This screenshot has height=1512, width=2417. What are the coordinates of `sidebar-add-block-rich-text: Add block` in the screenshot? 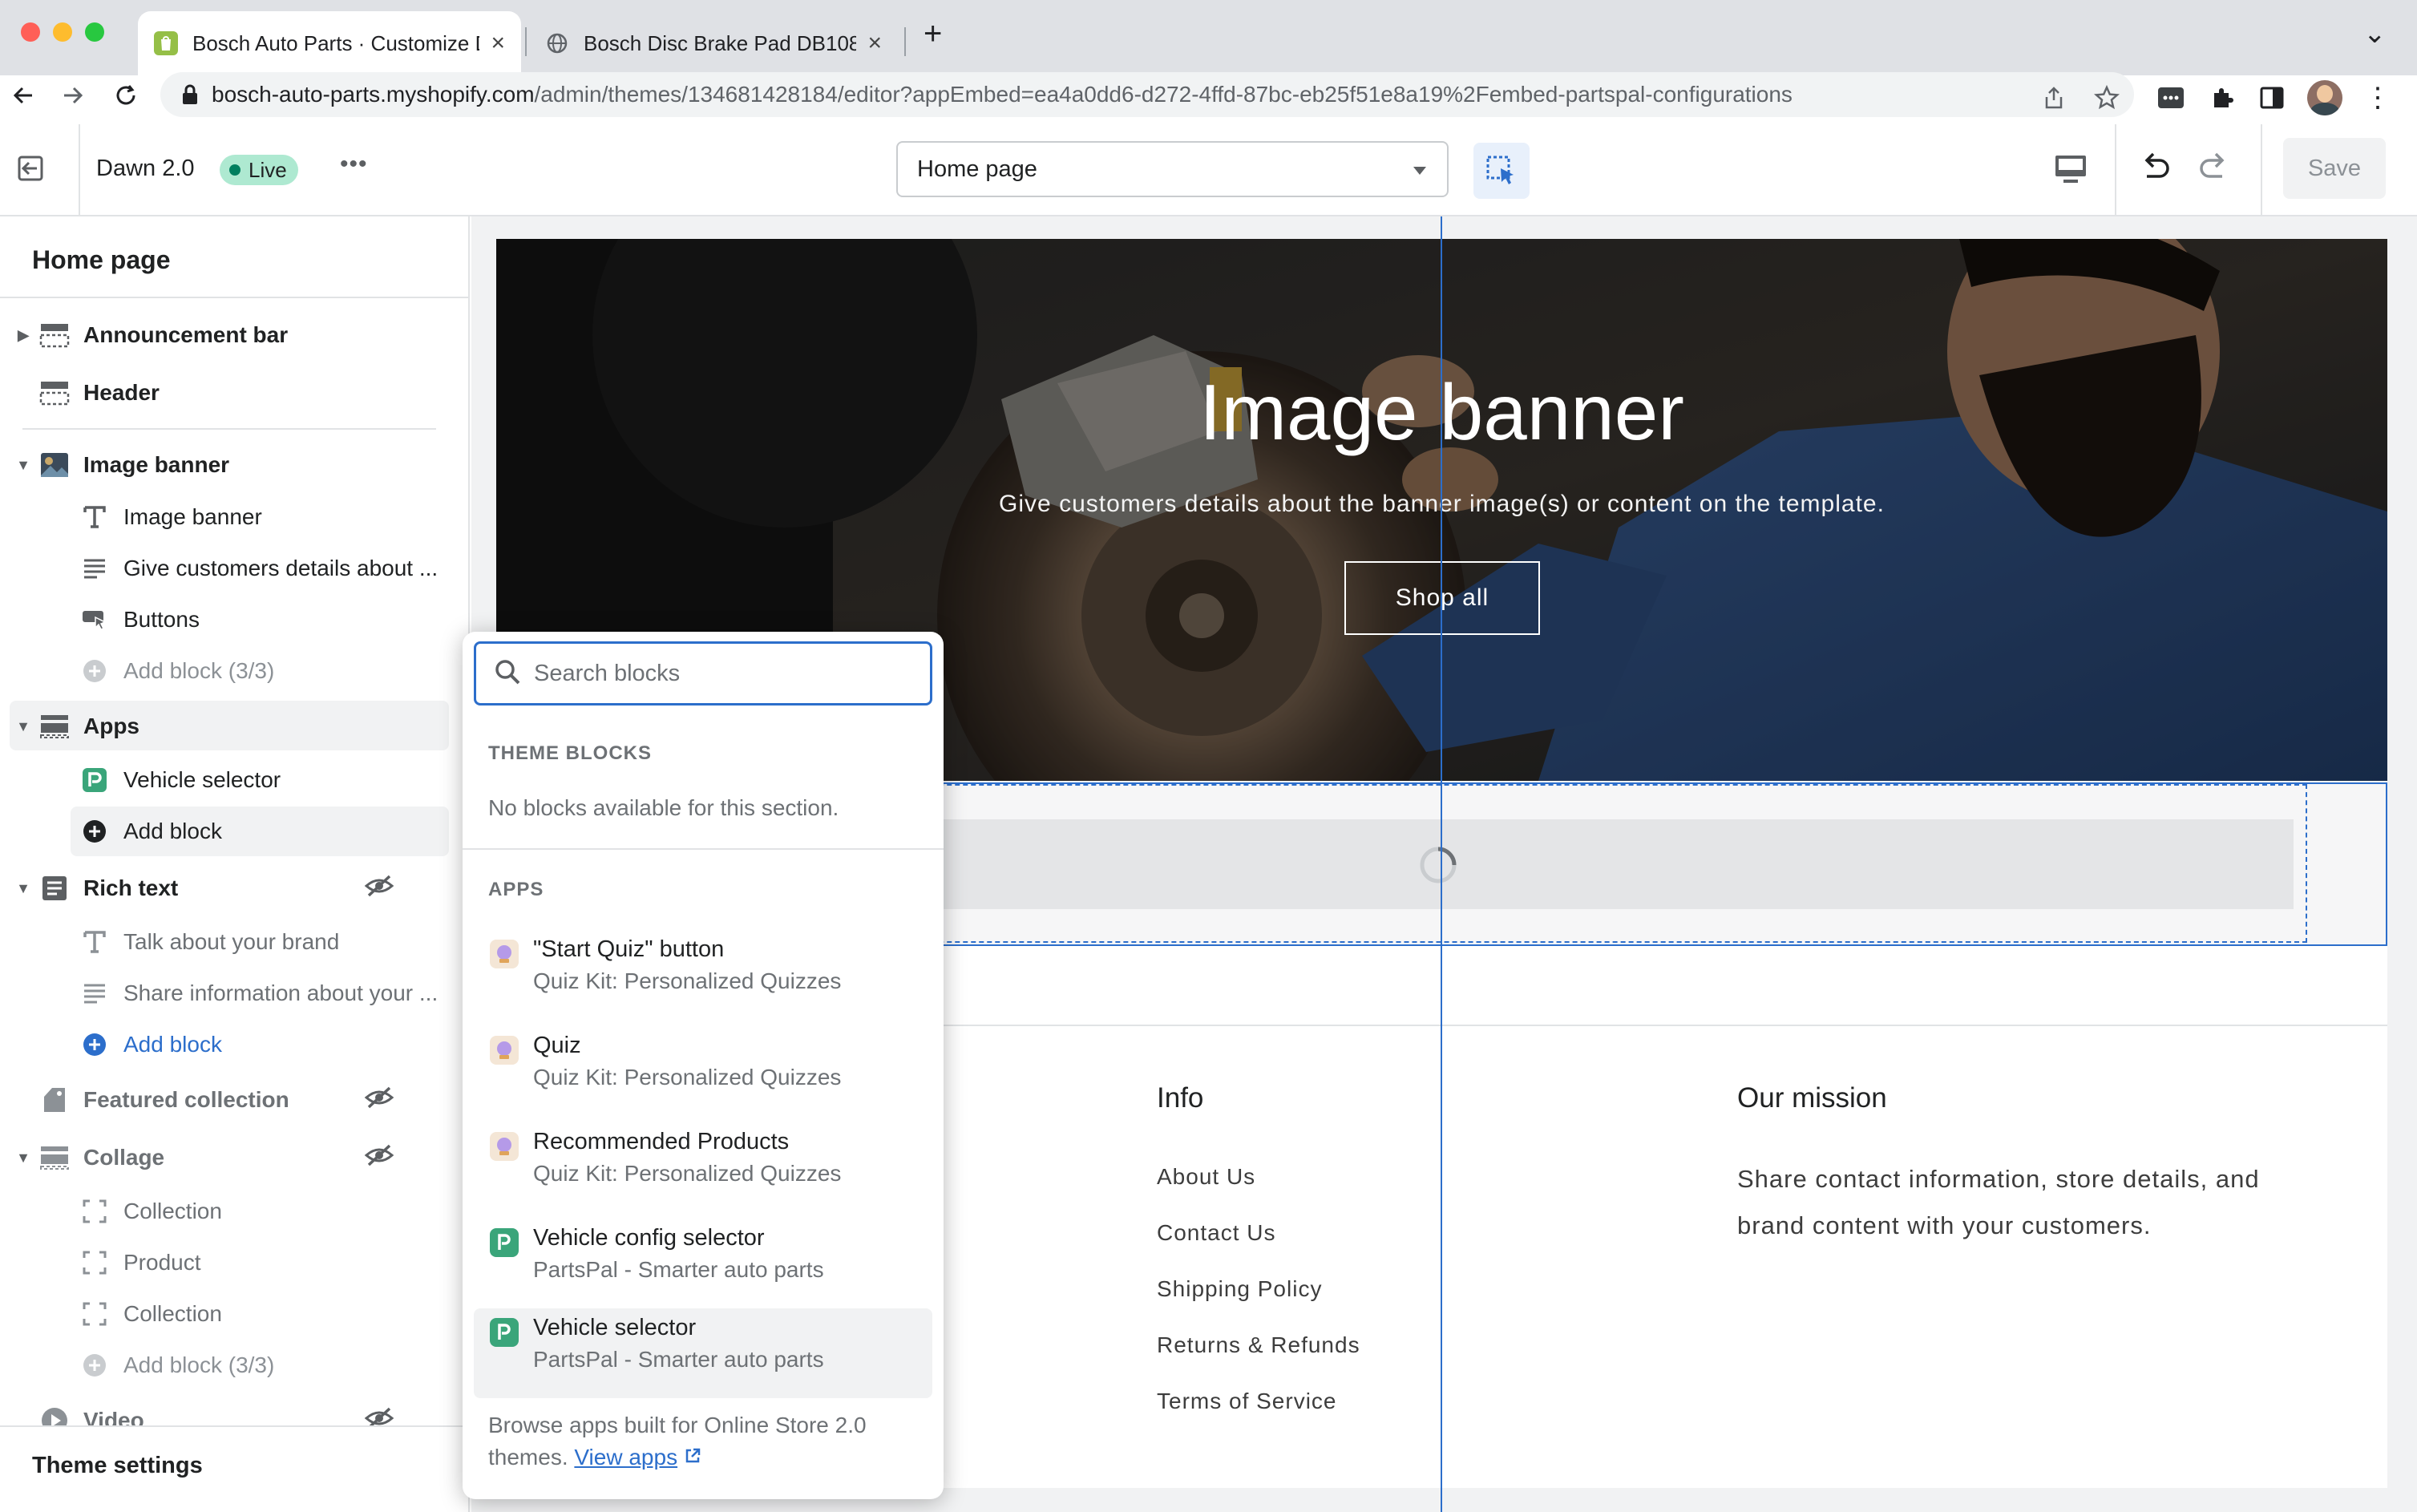 It's located at (234, 1045).